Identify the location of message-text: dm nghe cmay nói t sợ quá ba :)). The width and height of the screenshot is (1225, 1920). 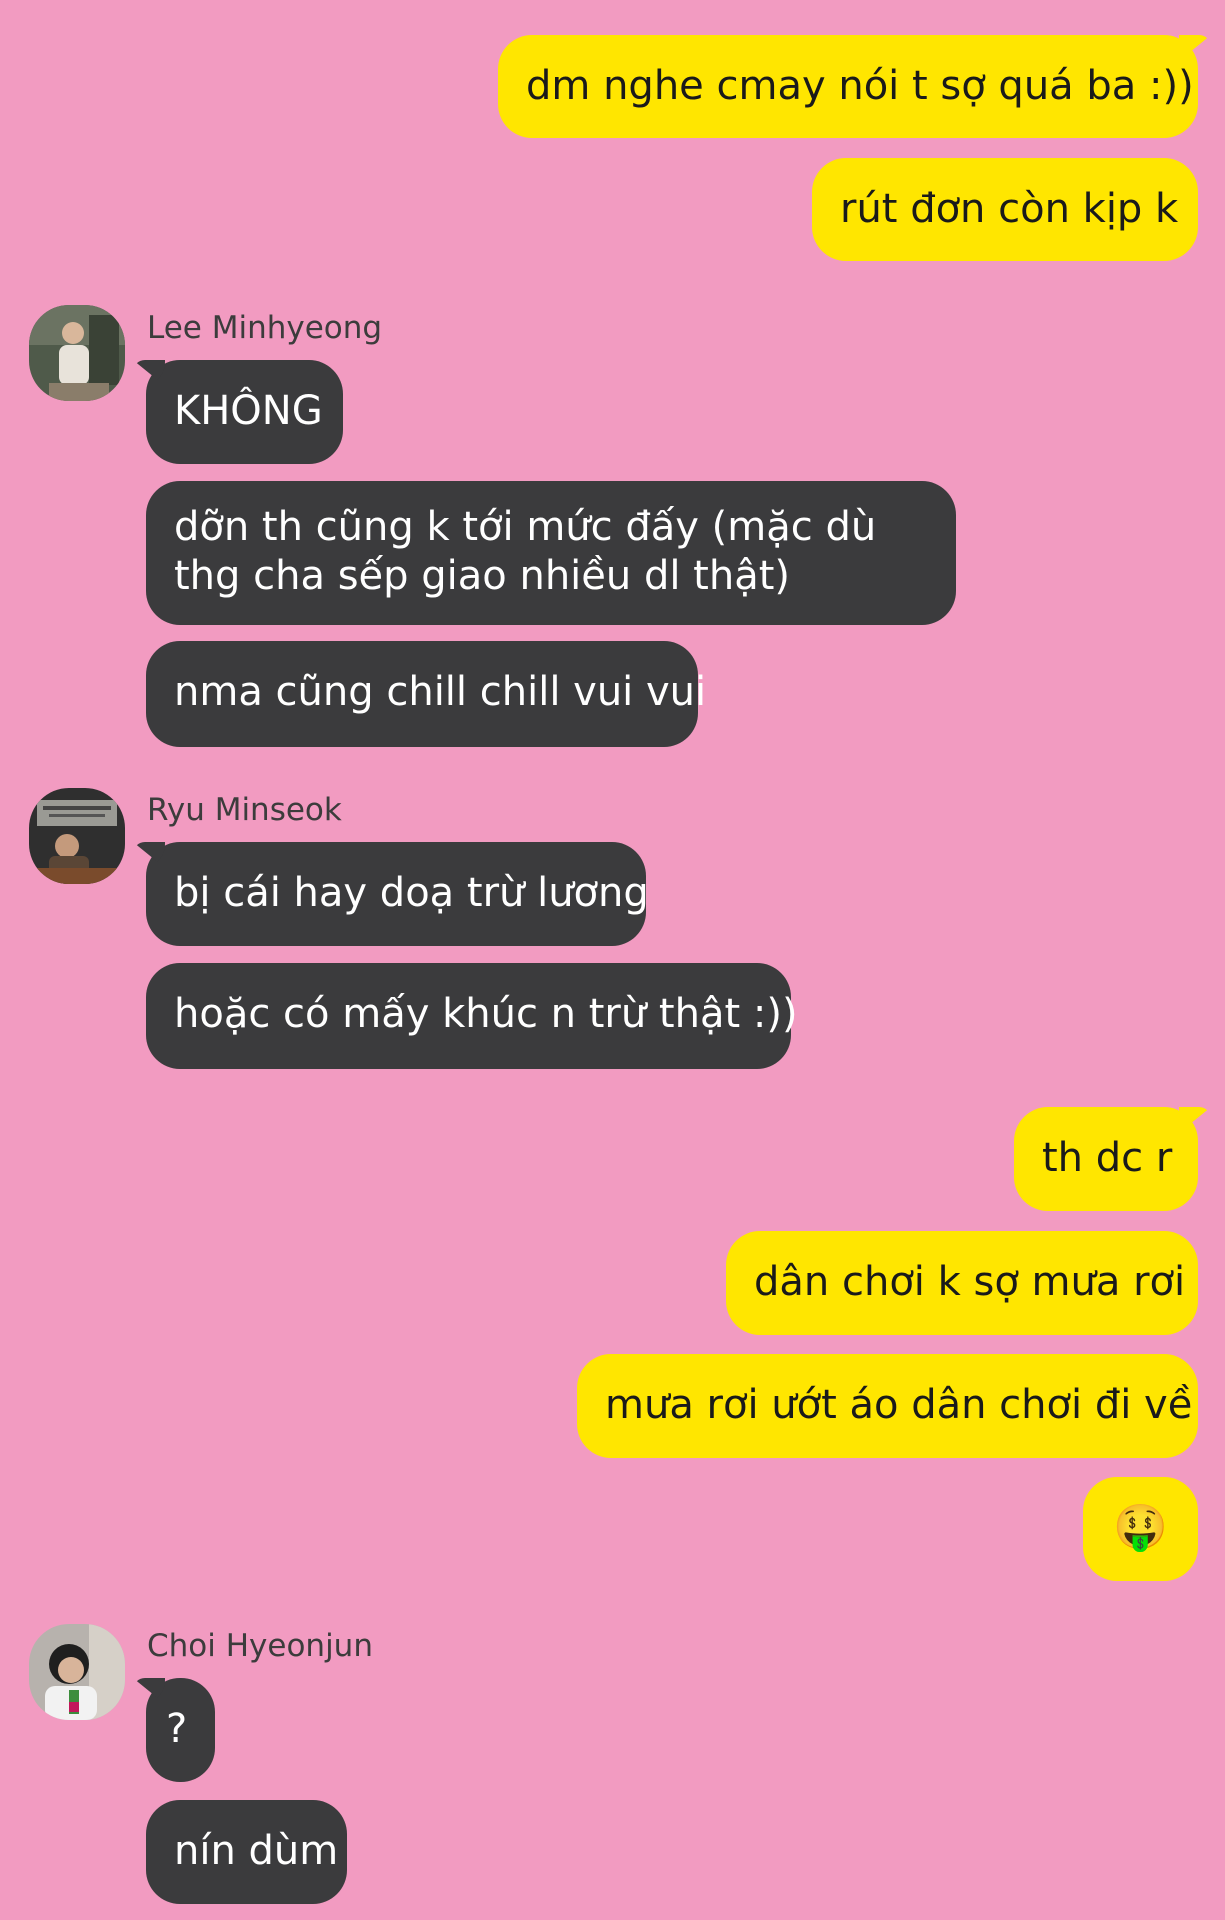
(860, 86).